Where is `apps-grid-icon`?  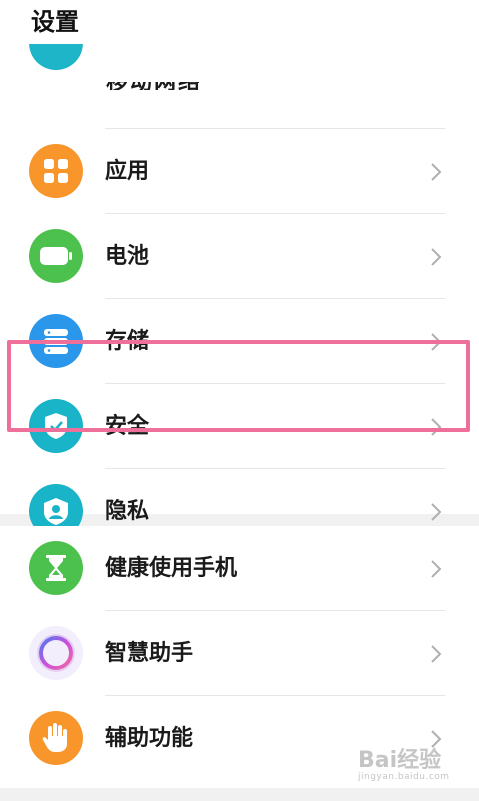
apps-grid-icon is located at coordinates (56, 171).